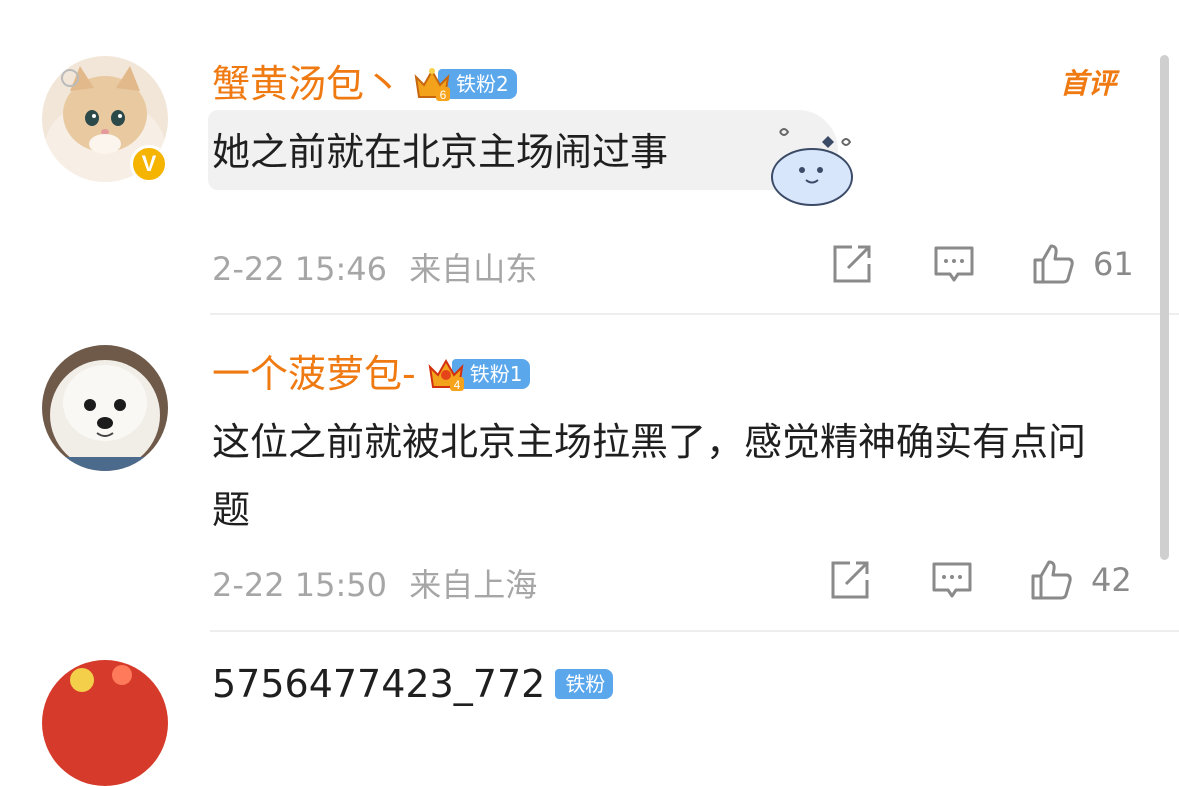 This screenshot has height=786, width=1179. What do you see at coordinates (649, 476) in the screenshot?
I see `comment-text: 这位之前就被北京主场拉黑了，感觉精神确实有点问题` at bounding box center [649, 476].